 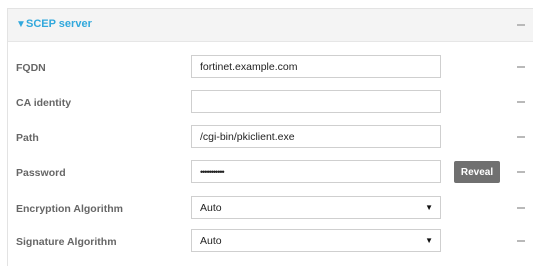 What do you see at coordinates (31, 68) in the screenshot?
I see `fqdn-label: FQDN` at bounding box center [31, 68].